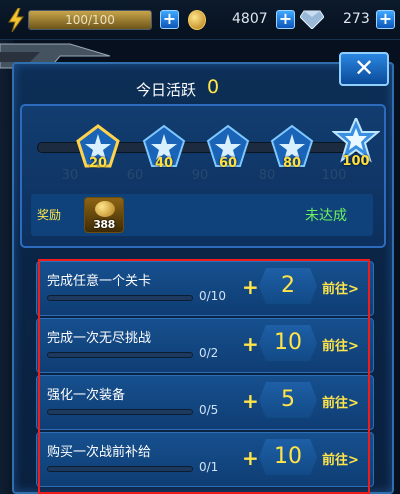 The height and width of the screenshot is (494, 400). Describe the element at coordinates (356, 19) in the screenshot. I see `gem-count: 273` at that location.